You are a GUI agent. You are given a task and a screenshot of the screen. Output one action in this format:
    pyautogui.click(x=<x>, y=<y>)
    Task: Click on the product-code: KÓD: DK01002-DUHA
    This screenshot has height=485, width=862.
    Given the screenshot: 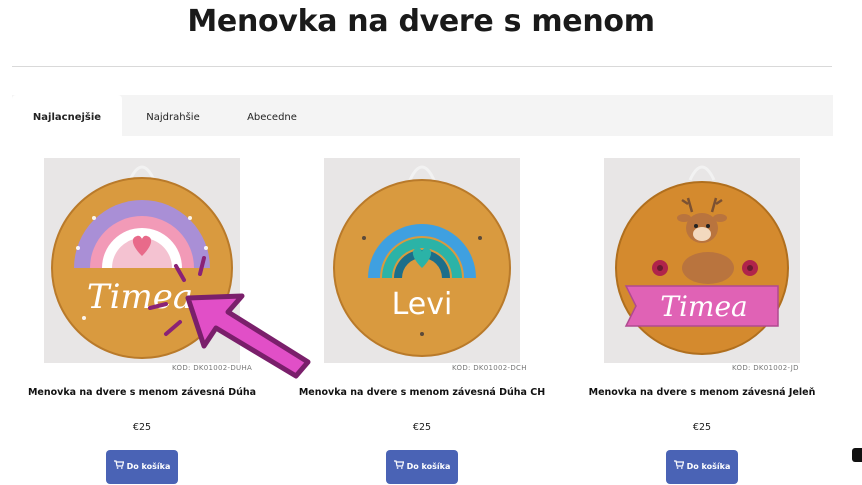 What is the action you would take?
    pyautogui.click(x=212, y=368)
    